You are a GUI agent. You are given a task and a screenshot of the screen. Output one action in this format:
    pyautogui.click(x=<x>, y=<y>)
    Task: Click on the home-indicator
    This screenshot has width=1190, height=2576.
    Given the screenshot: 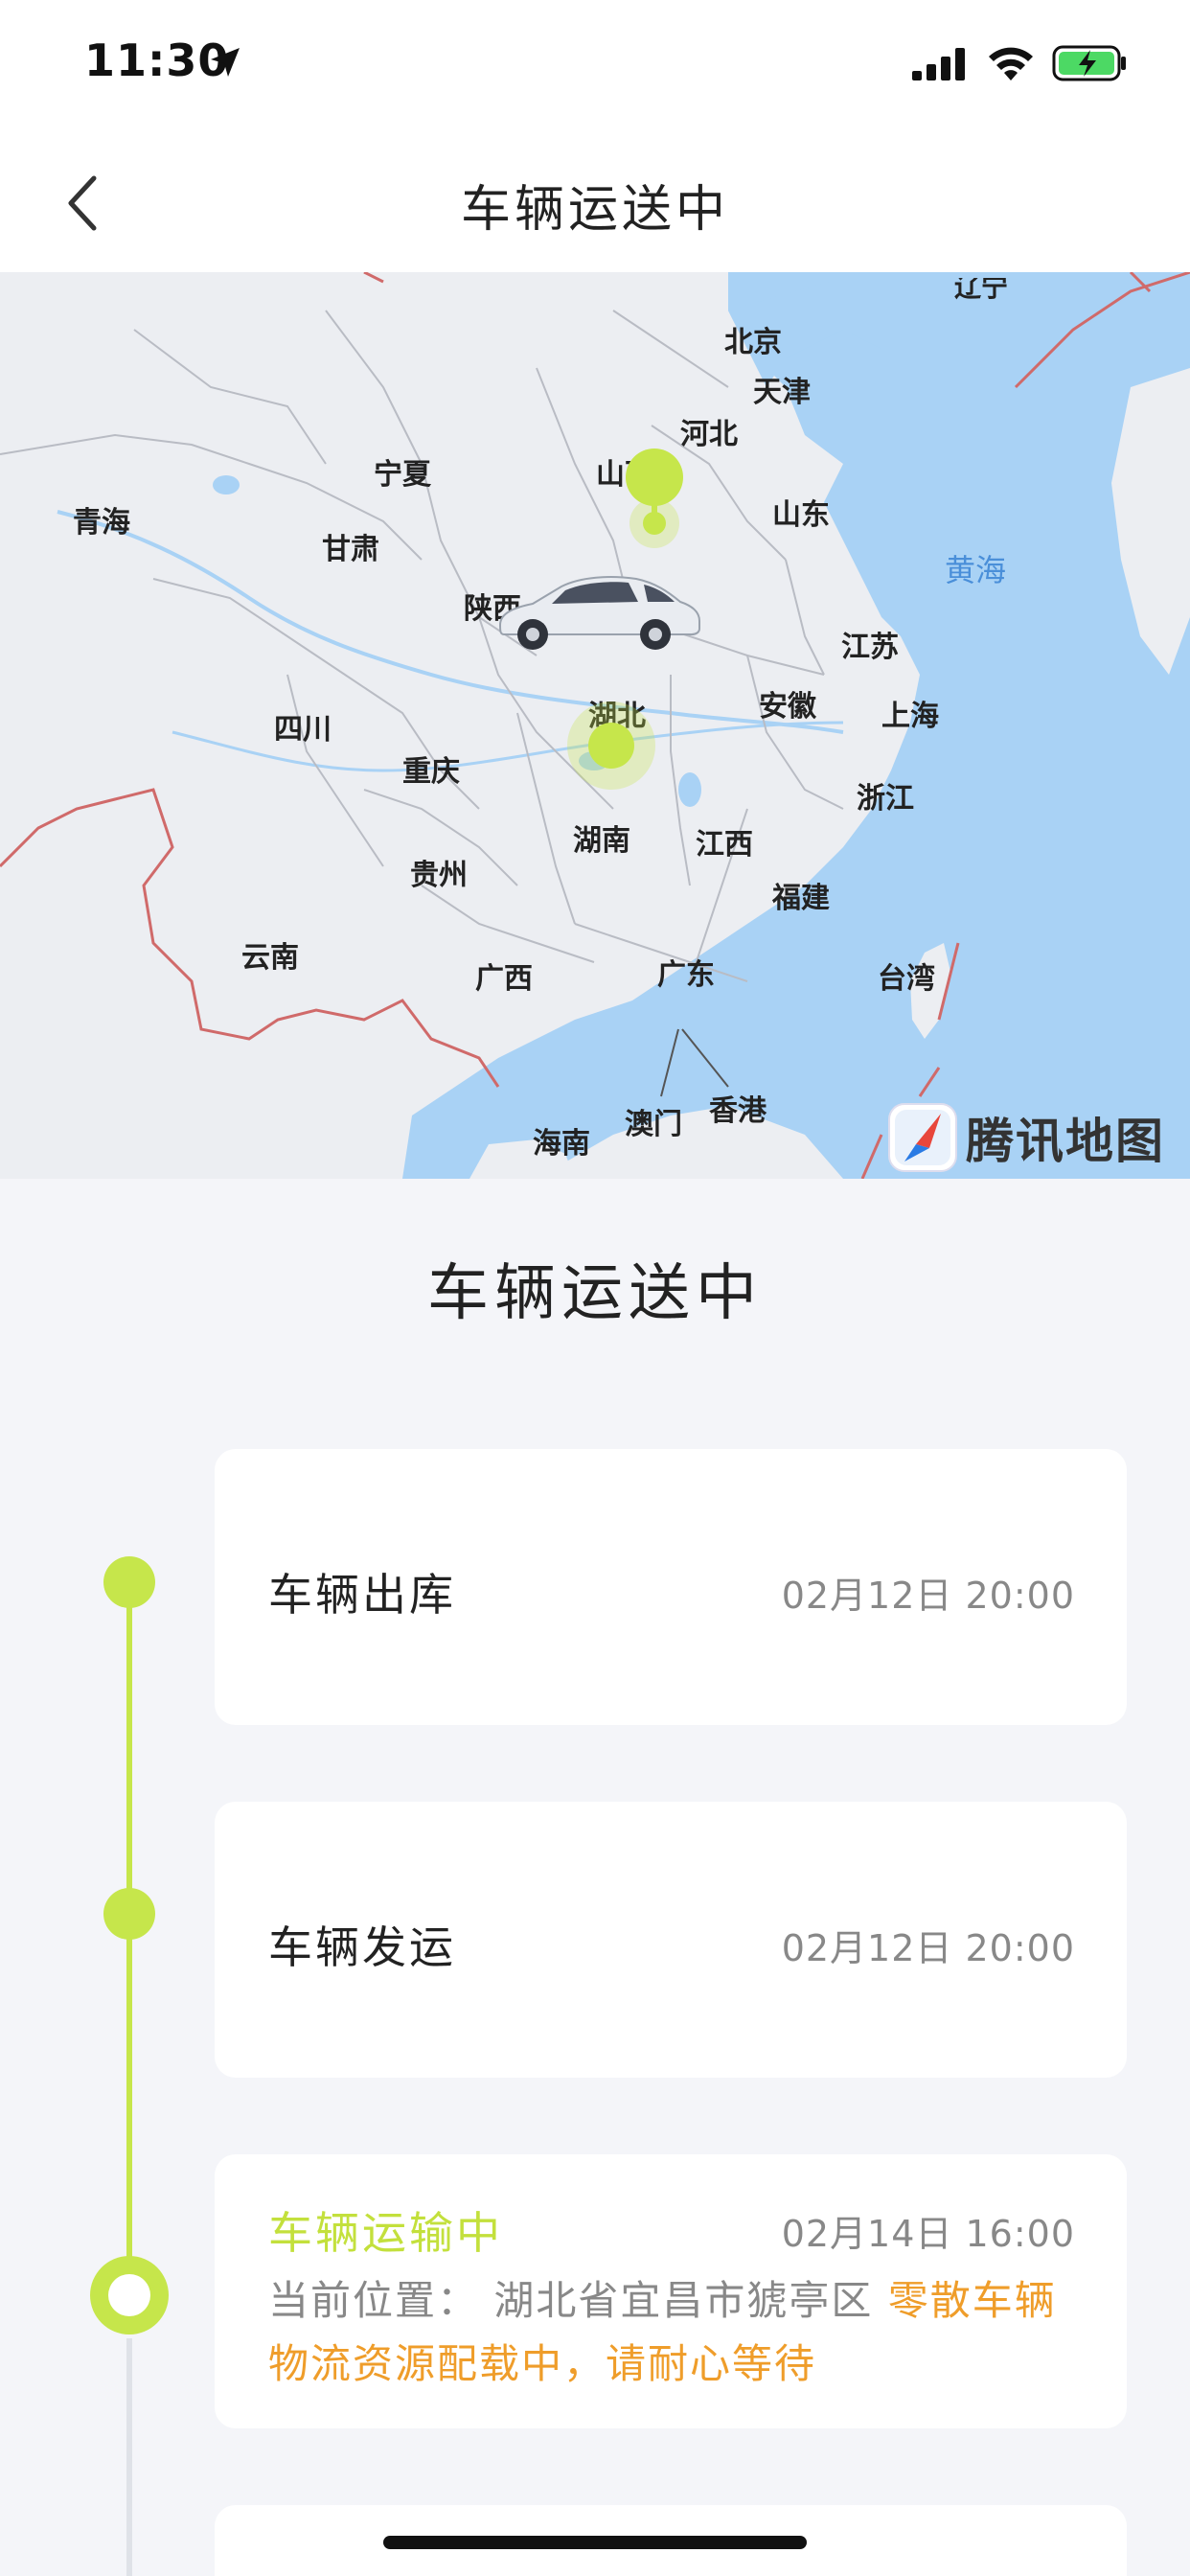 What is the action you would take?
    pyautogui.click(x=595, y=2542)
    